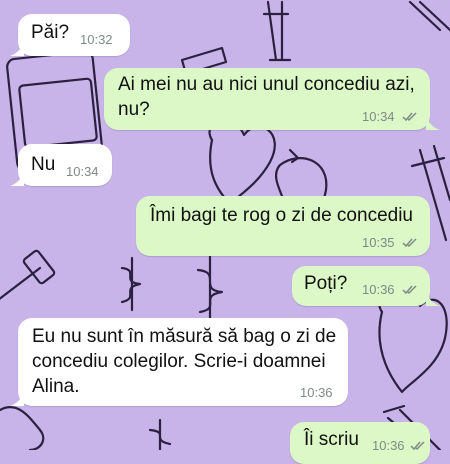 The image size is (450, 464). Describe the element at coordinates (360, 443) in the screenshot. I see `message-bubble-outgoing: Îi scriu 10:36` at that location.